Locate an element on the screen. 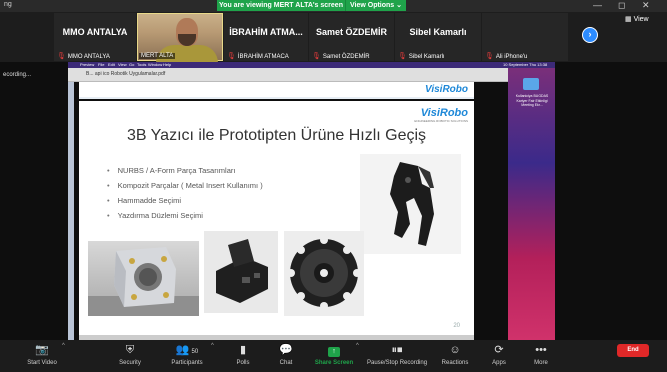  participant-tile: Sibel Kamarlı 🎙 Sibel Kamarlı is located at coordinates (438, 37).